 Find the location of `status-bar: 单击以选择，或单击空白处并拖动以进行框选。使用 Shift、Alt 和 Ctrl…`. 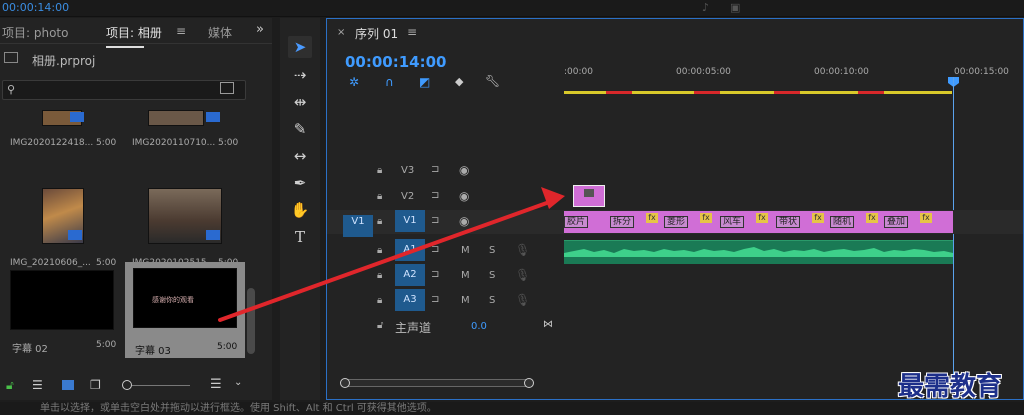

status-bar: 单击以选择，或单击空白处并拖动以进行框选。使用 Shift、Alt 和 Ctrl… is located at coordinates (512, 408).